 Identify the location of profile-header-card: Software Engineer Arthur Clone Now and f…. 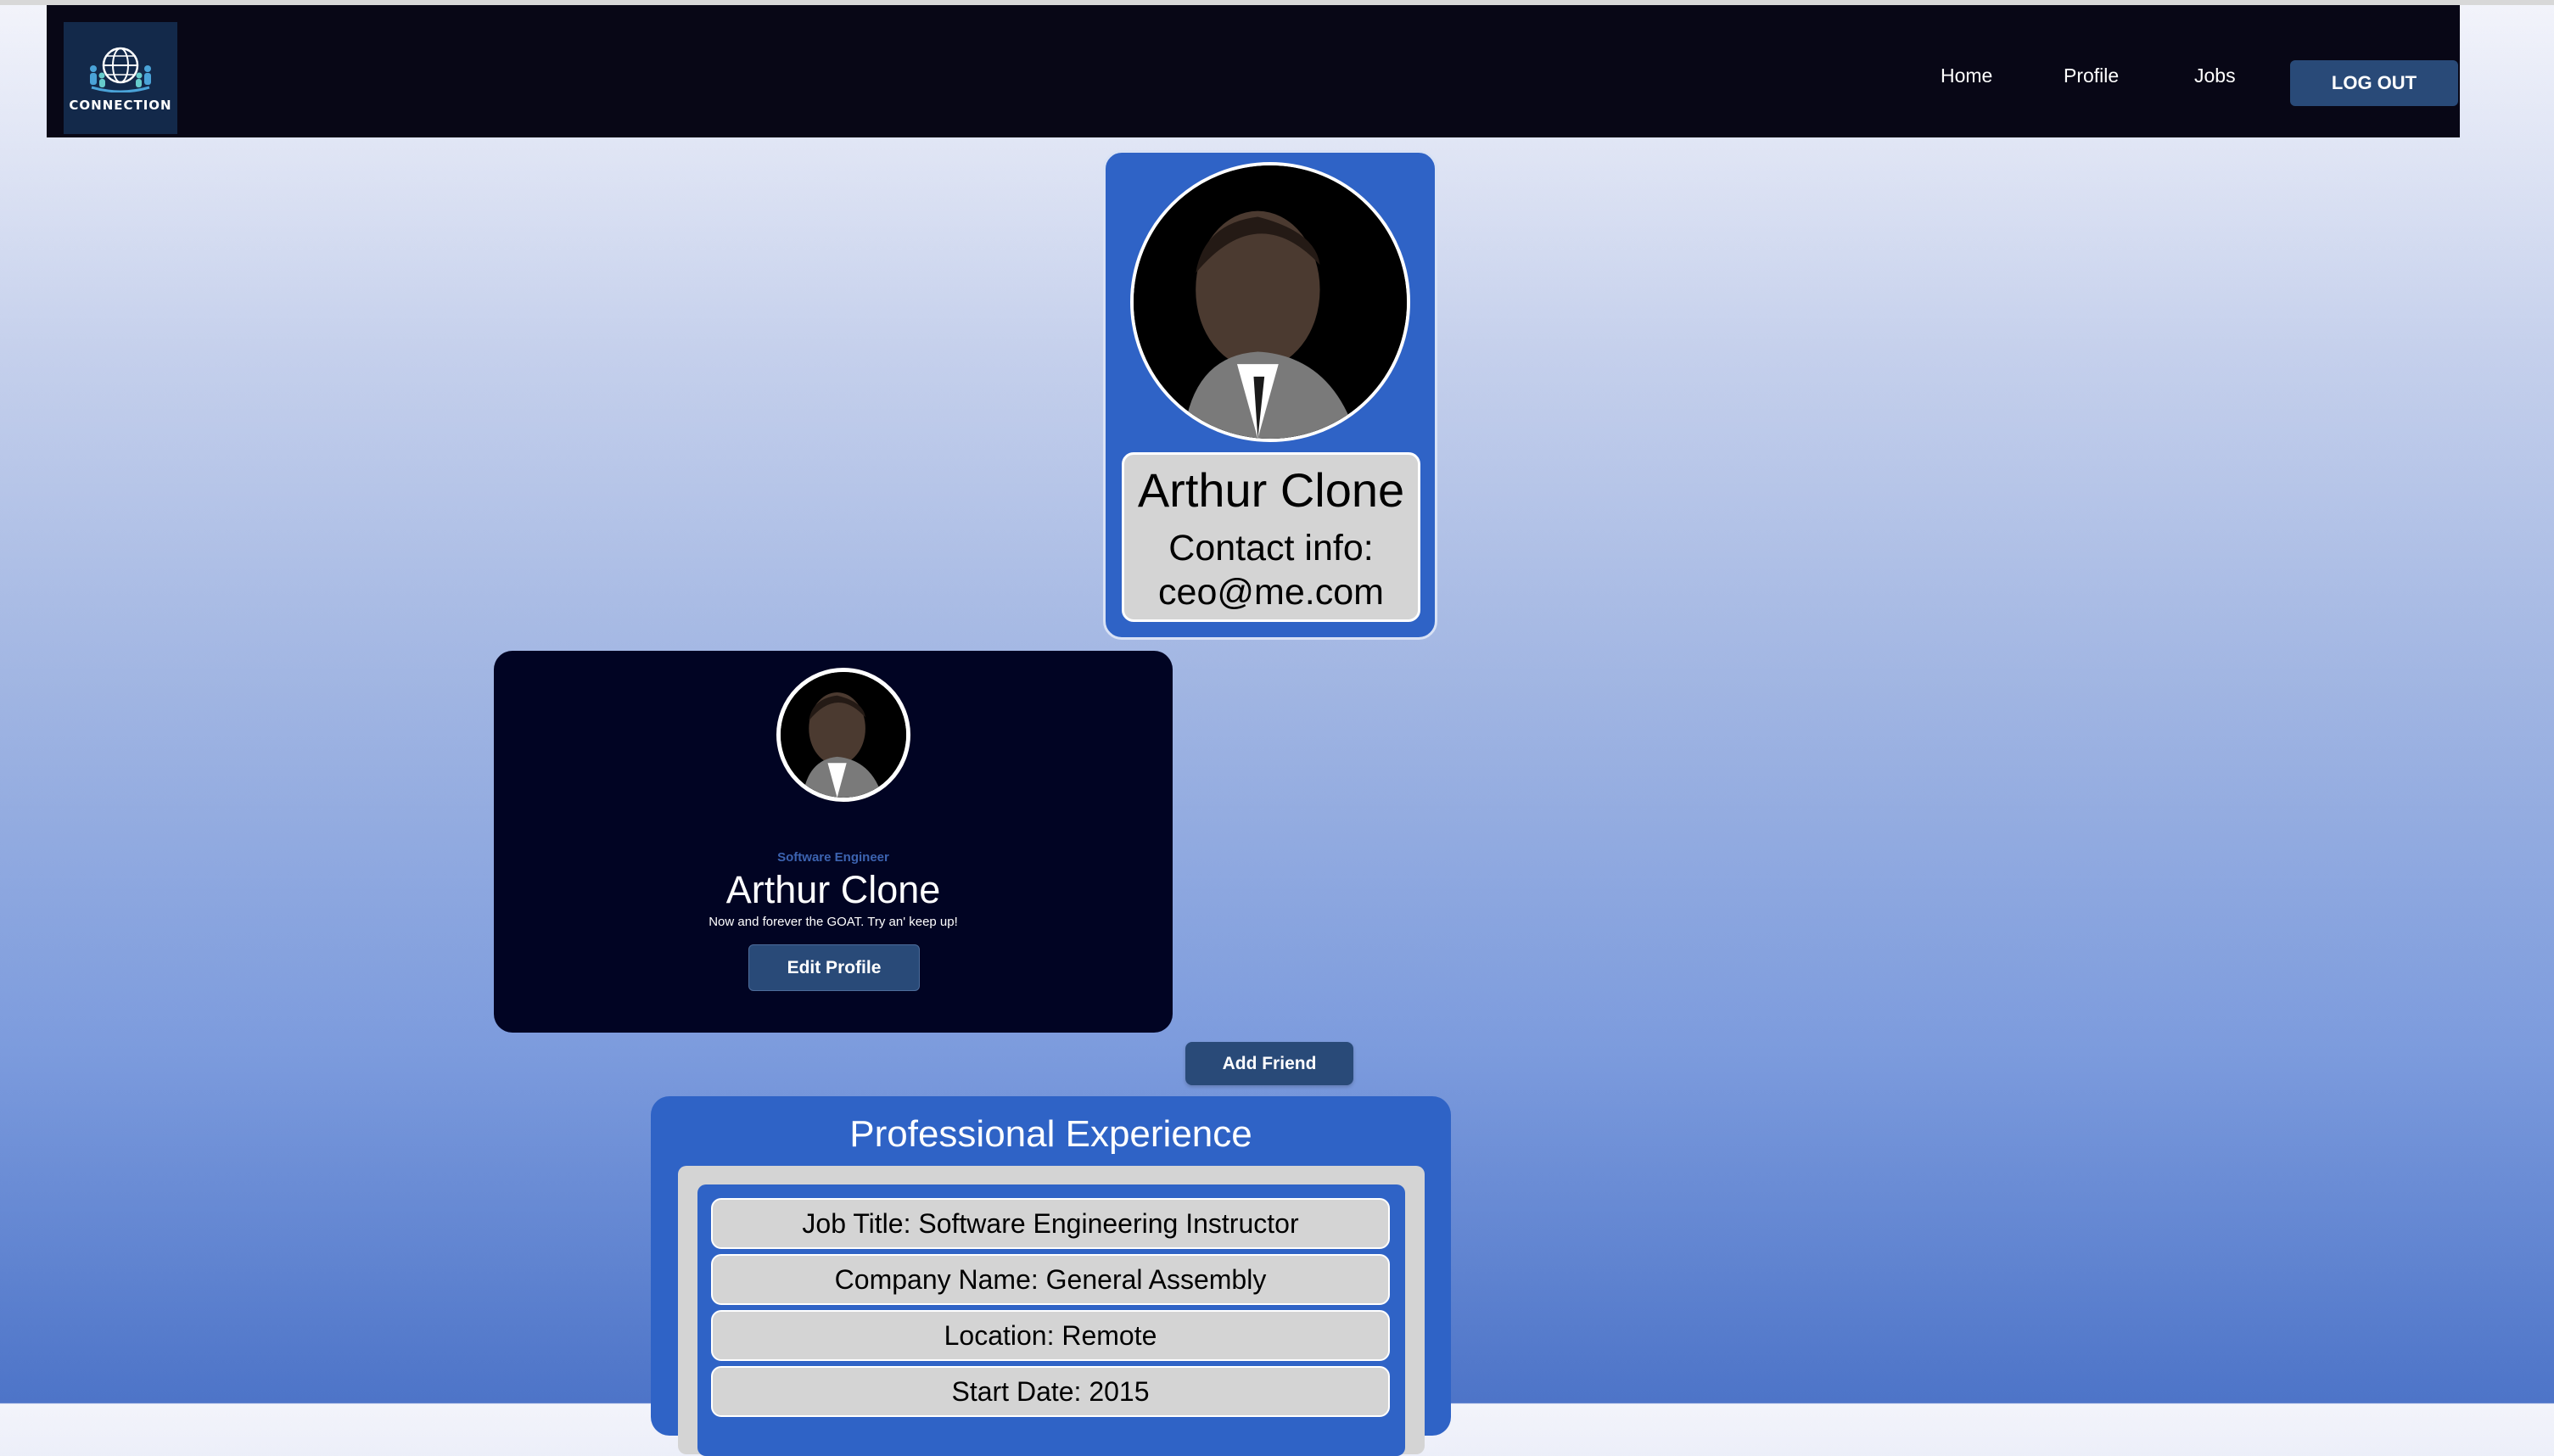
(833, 842).